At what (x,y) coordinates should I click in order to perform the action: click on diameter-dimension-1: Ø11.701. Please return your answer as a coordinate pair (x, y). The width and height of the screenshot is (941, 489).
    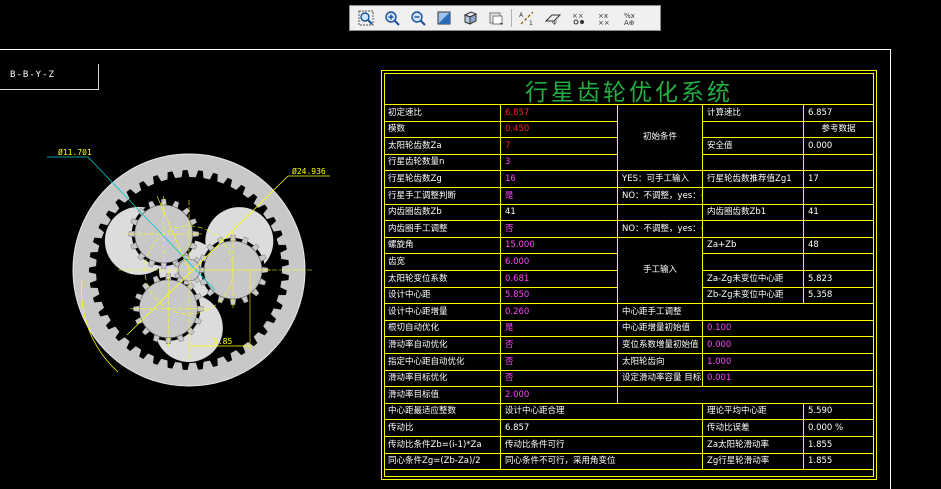
    Looking at the image, I should click on (75, 152).